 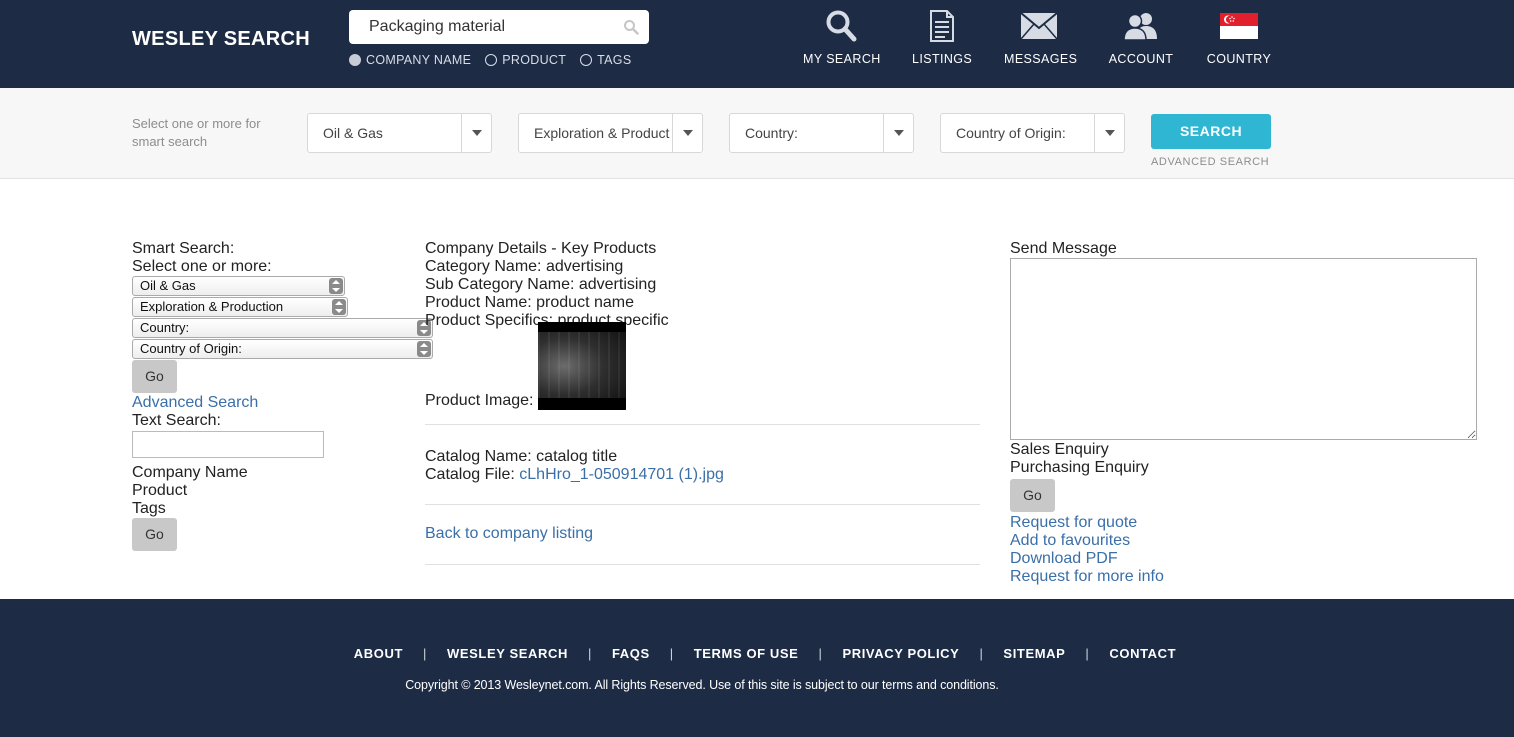 What do you see at coordinates (282, 473) in the screenshot?
I see `search-option-company-name: Company Name` at bounding box center [282, 473].